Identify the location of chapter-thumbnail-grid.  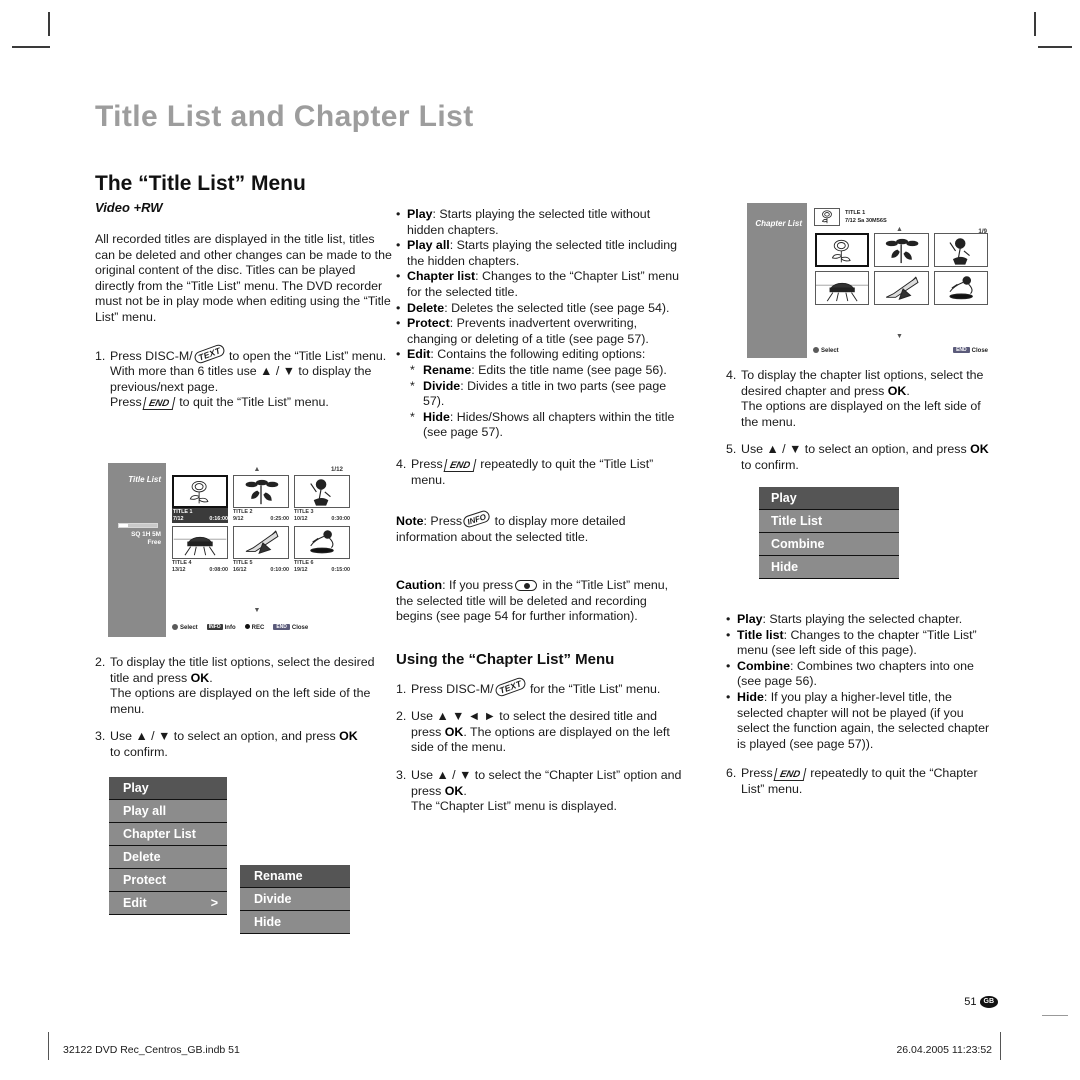
(901, 271).